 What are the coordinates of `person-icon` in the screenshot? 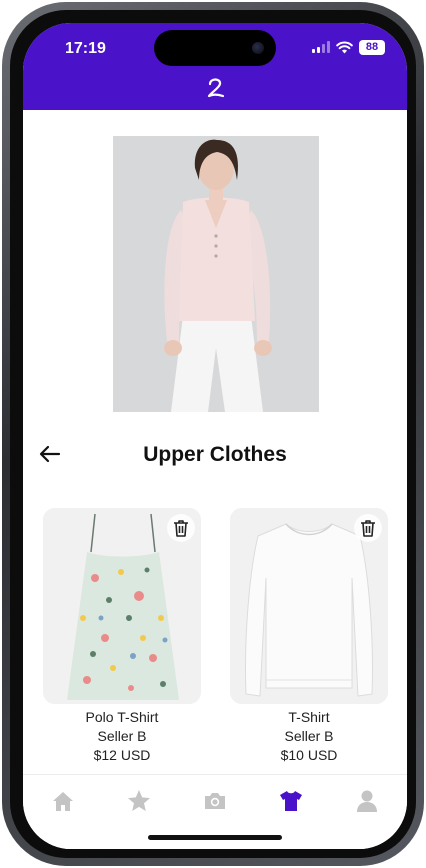 It's located at (367, 801).